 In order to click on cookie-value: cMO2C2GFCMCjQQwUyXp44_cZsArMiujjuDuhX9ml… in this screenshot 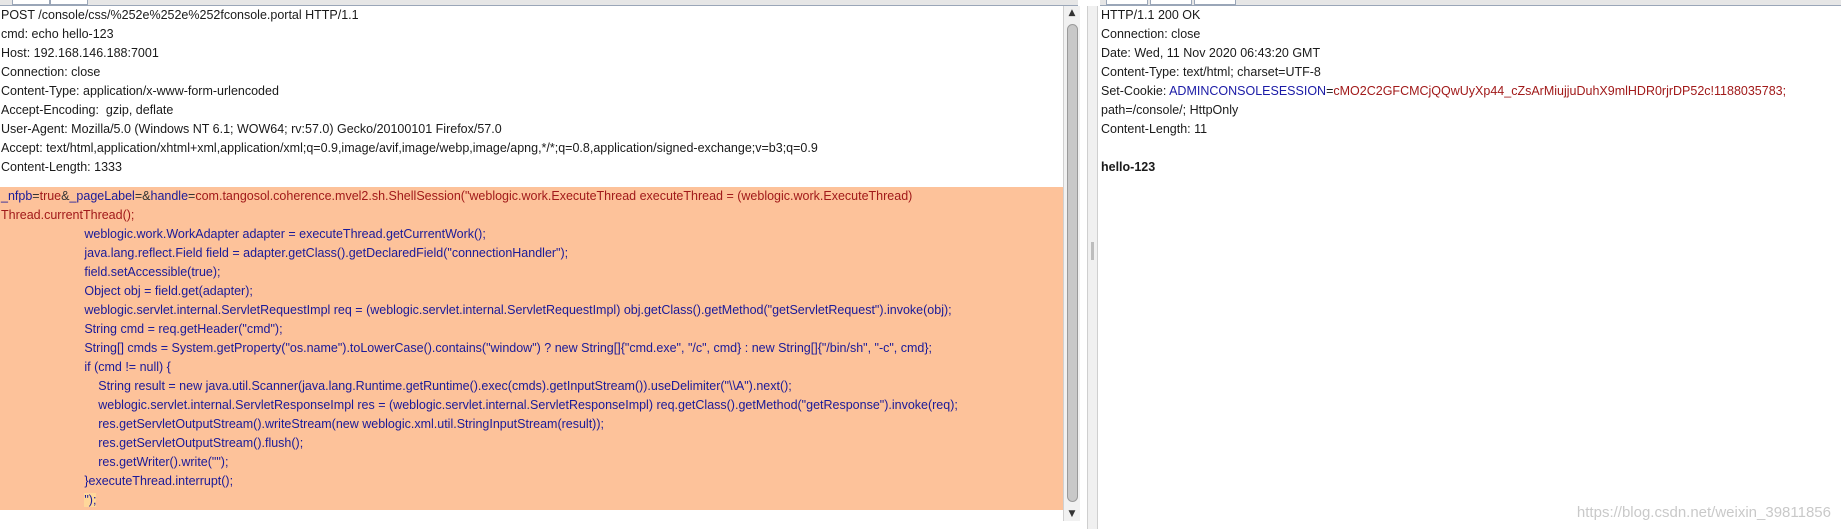, I will do `click(1560, 91)`.